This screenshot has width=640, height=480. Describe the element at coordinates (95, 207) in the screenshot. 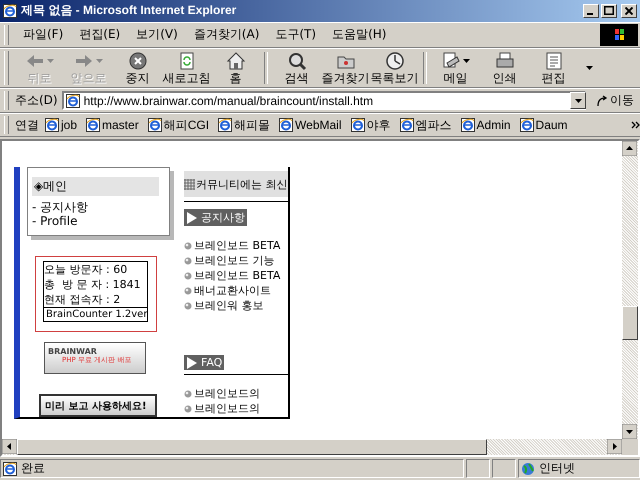

I see `menu-link: - 공지사항` at that location.